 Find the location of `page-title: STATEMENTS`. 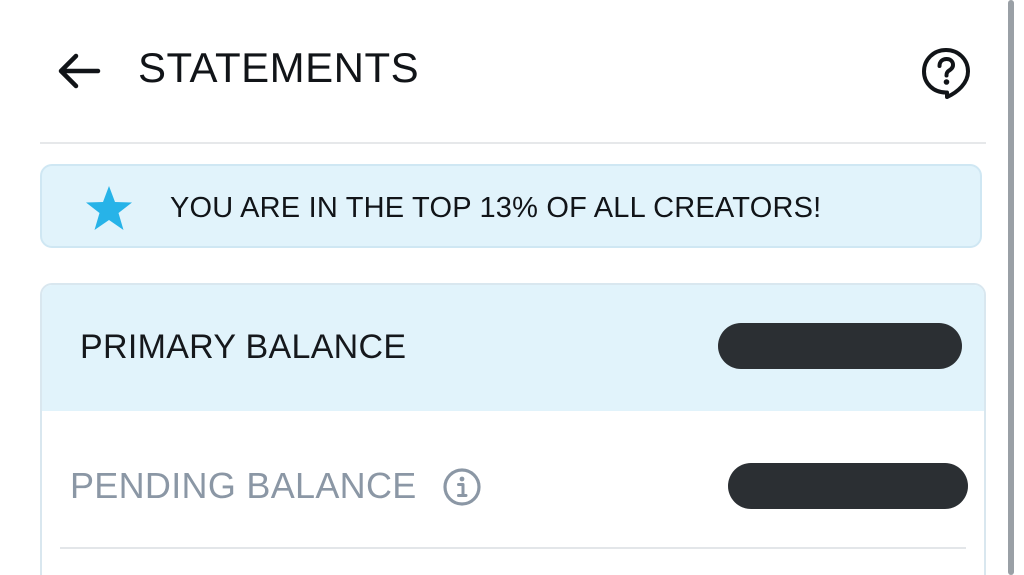

page-title: STATEMENTS is located at coordinates (279, 67).